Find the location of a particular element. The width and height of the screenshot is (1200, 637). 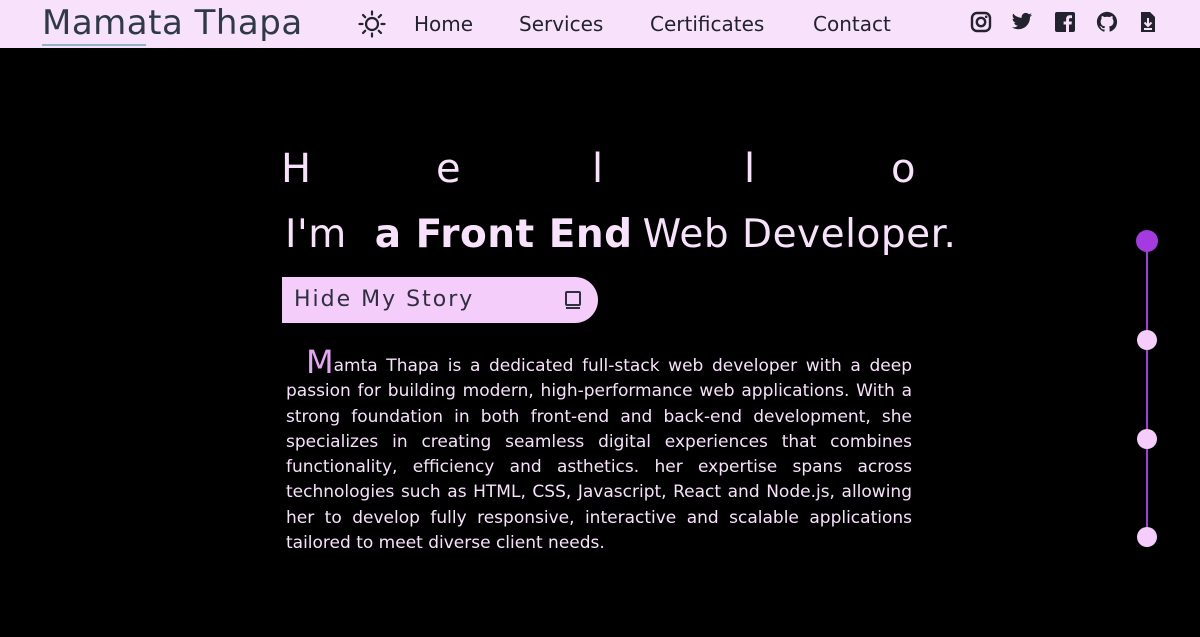

site-logo: Mamata Thapa is located at coordinates (172, 23).